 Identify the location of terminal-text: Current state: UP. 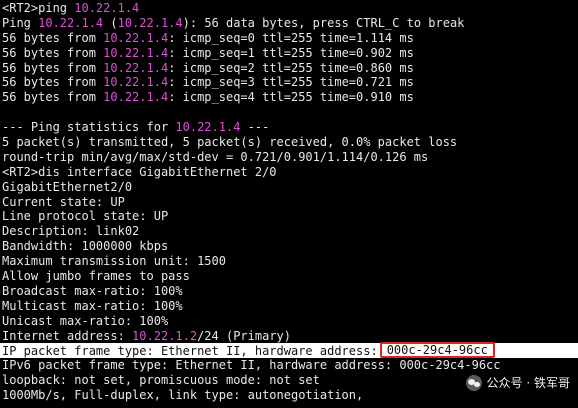
(63, 201).